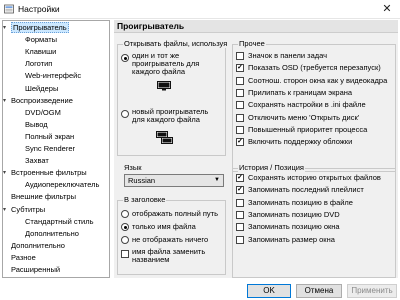 Image resolution: width=400 pixels, height=300 pixels. I want to click on history-checkbox-label: Запоминать позицию окна, so click(294, 226).